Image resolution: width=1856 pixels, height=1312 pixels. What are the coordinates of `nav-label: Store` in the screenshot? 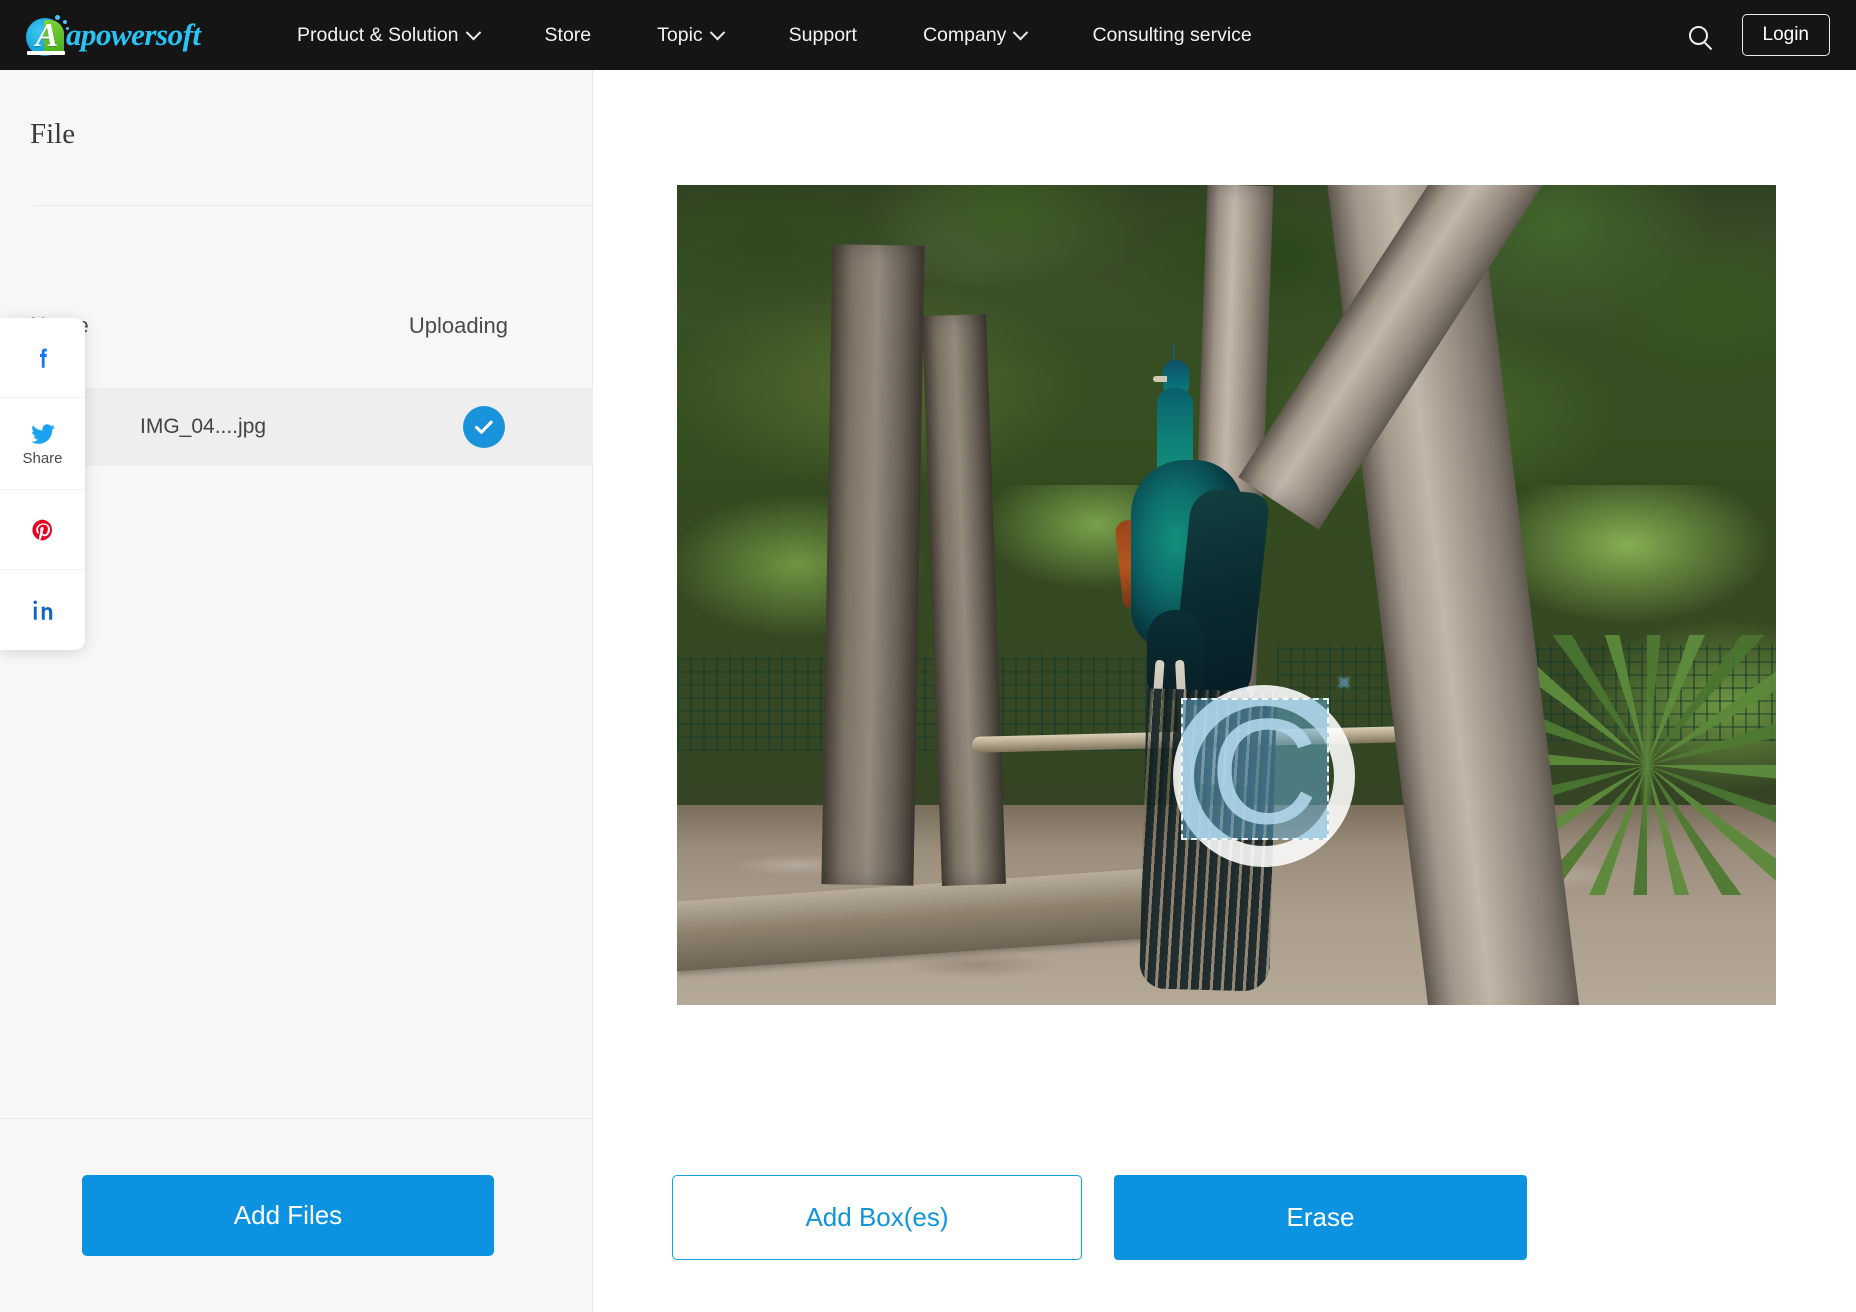 It's located at (568, 34).